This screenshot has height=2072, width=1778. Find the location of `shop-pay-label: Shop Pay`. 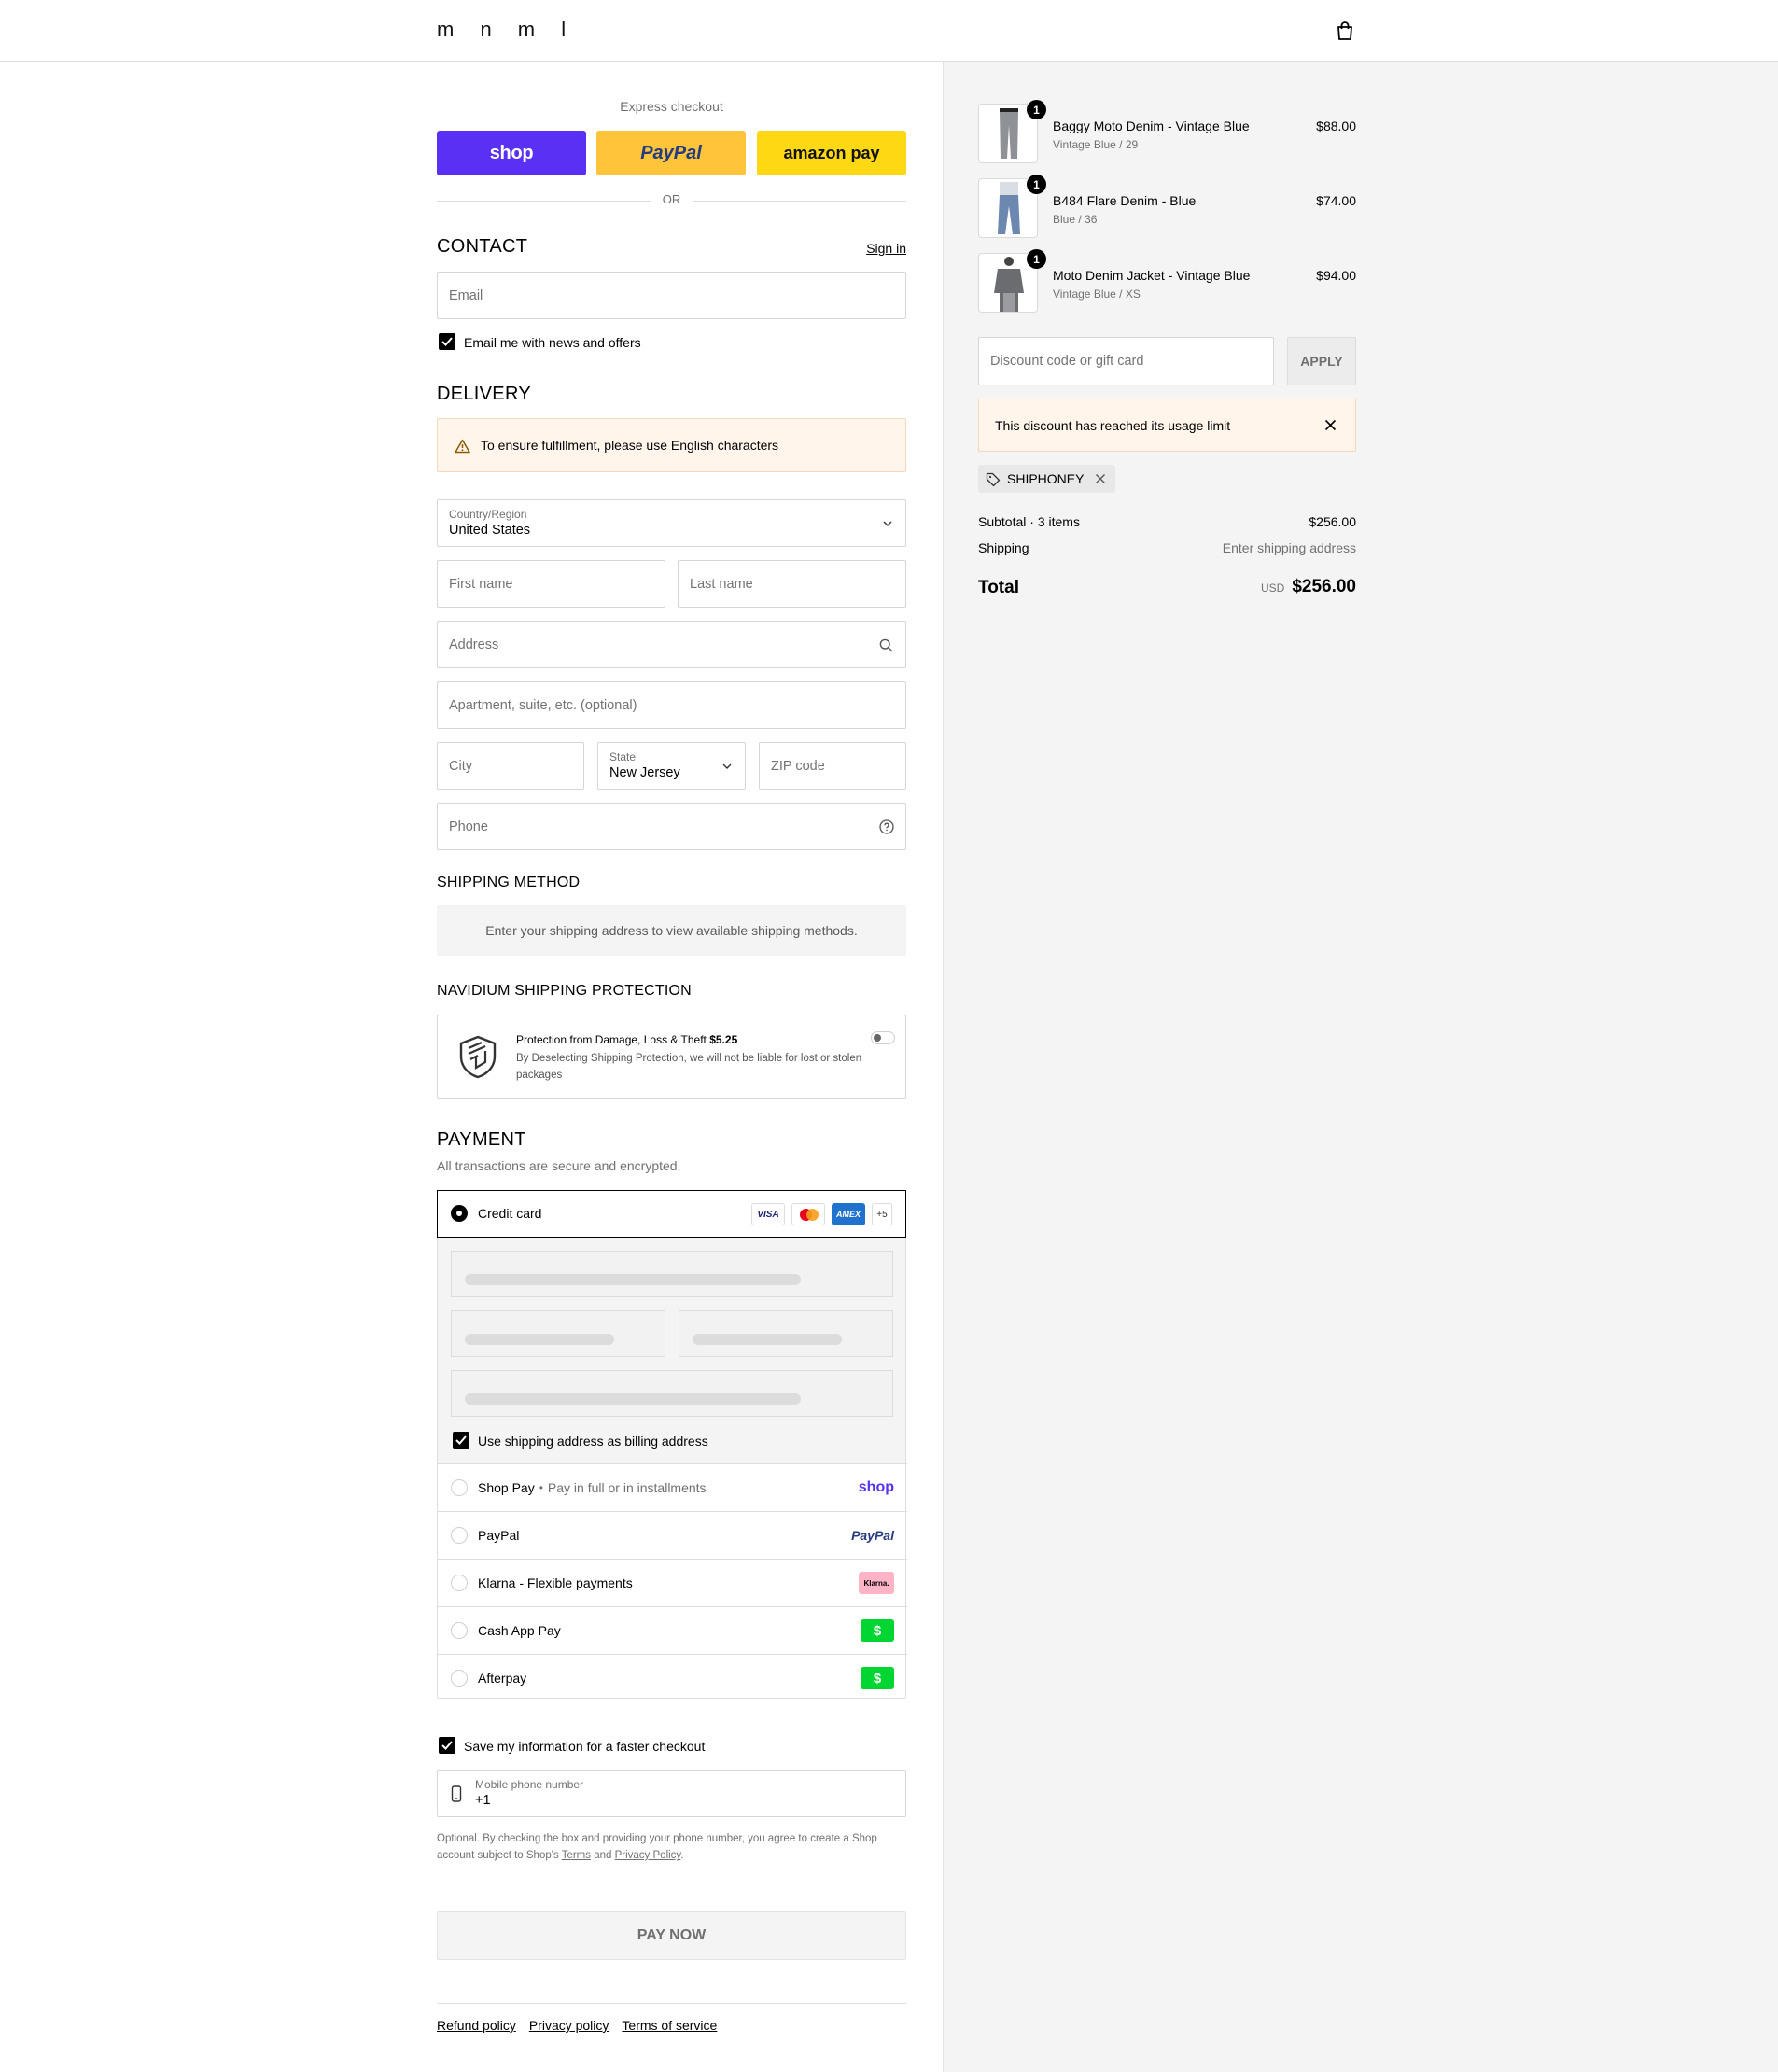

shop-pay-label: Shop Pay is located at coordinates (506, 1487).